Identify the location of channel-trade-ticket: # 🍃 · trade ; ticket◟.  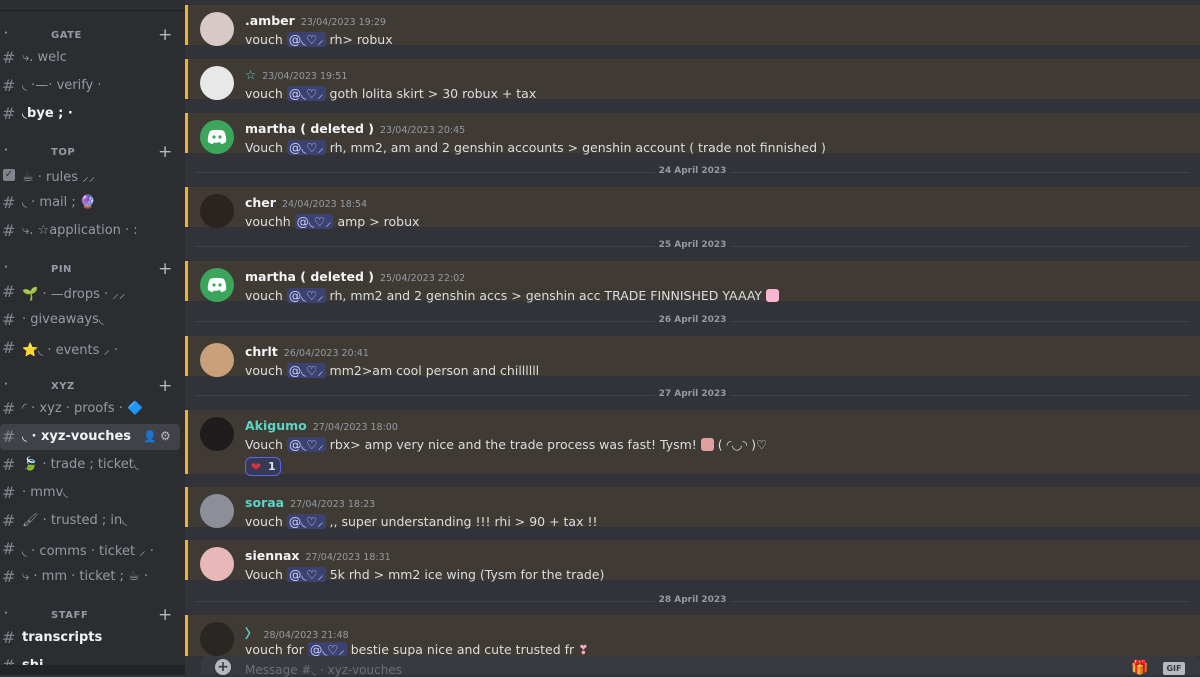
(90, 465).